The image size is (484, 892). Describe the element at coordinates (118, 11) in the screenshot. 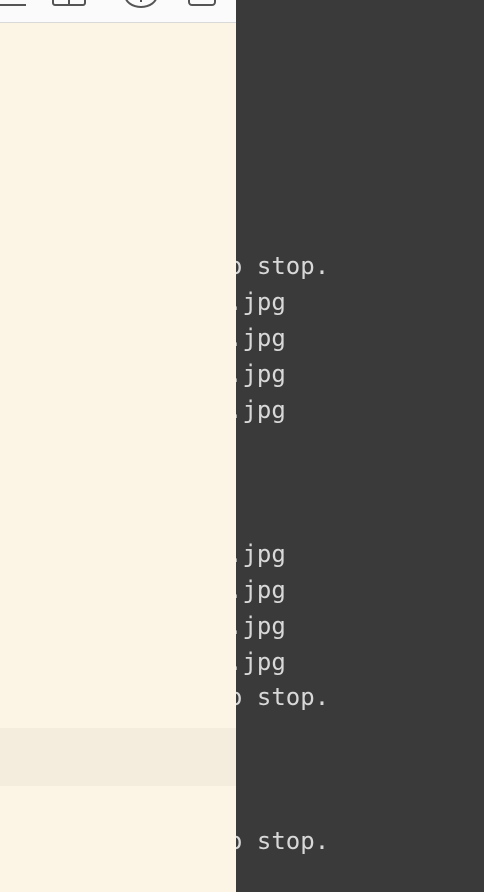

I see `editor-toolbar` at that location.